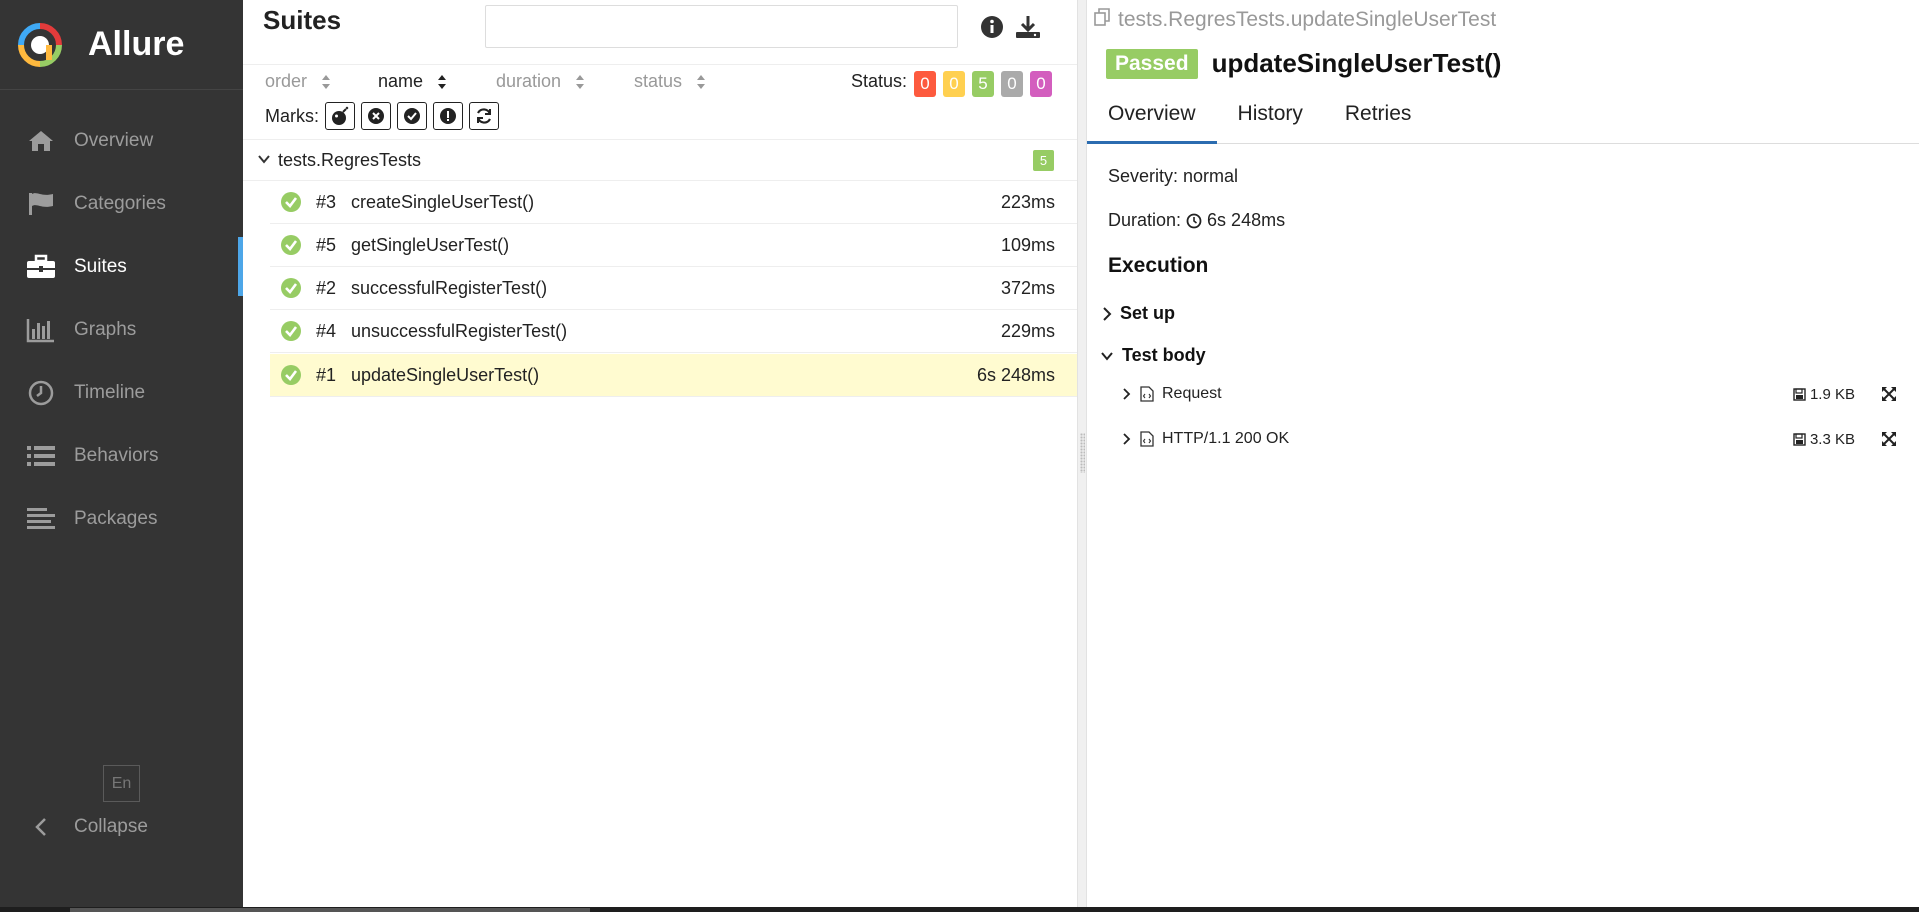 This screenshot has width=1919, height=912. What do you see at coordinates (100, 266) in the screenshot?
I see `sidebar-item-label: Suites` at bounding box center [100, 266].